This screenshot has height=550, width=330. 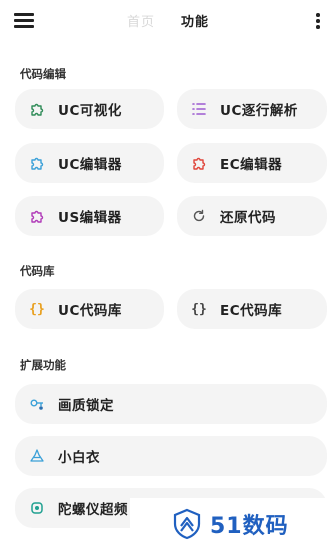 What do you see at coordinates (37, 508) in the screenshot?
I see `gyroscope-icon` at bounding box center [37, 508].